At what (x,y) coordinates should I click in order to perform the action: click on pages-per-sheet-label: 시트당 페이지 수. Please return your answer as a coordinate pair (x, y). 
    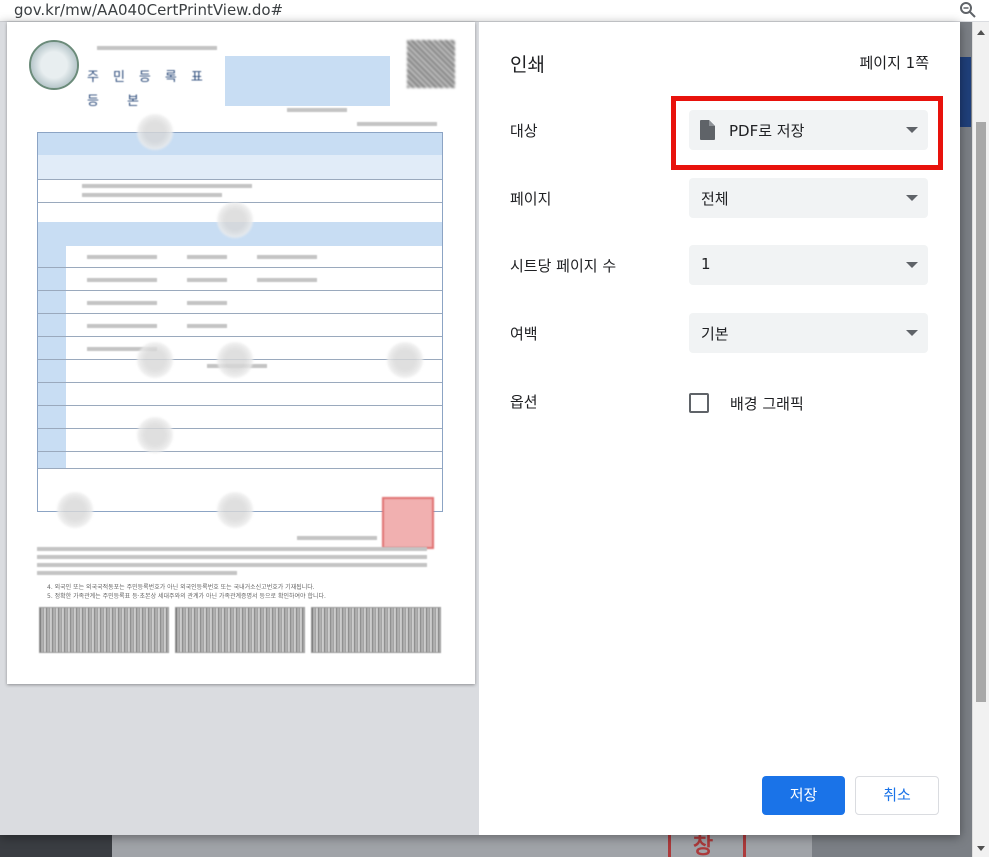
    Looking at the image, I should click on (563, 266).